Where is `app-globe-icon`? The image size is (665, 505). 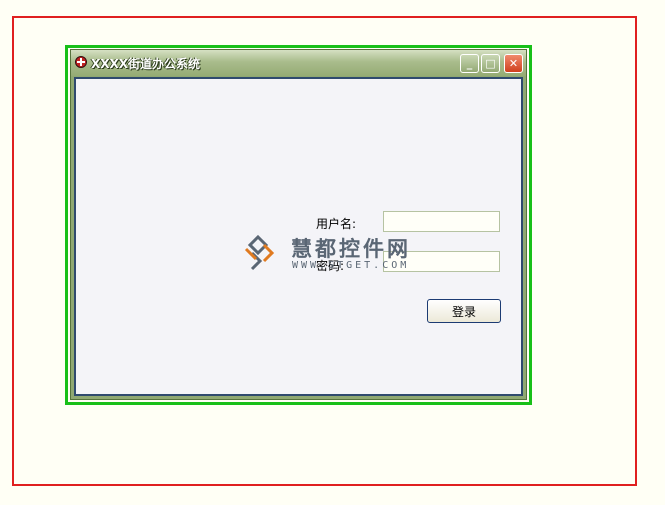
app-globe-icon is located at coordinates (81, 62).